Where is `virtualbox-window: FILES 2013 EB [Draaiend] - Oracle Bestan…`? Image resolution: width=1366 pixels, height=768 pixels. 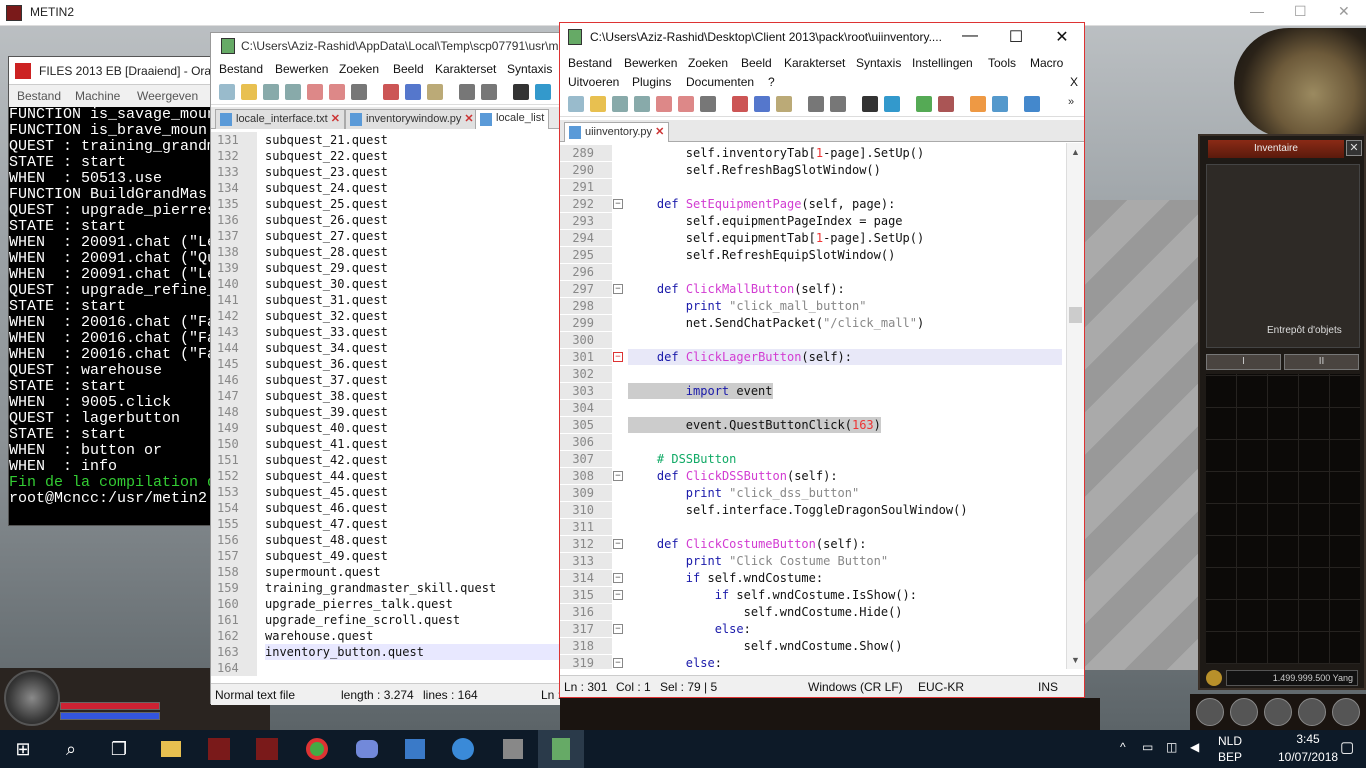
virtualbox-window: FILES 2013 EB [Draaiend] - Oracle Bestan… is located at coordinates (117, 291).